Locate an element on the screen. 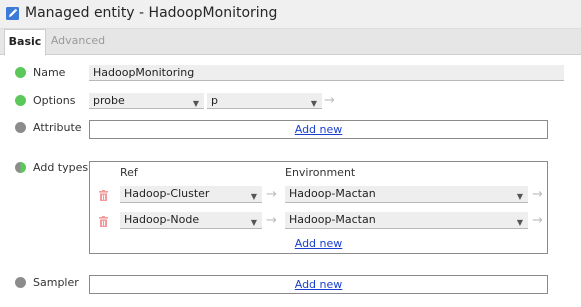  options-label: Options is located at coordinates (54, 100).